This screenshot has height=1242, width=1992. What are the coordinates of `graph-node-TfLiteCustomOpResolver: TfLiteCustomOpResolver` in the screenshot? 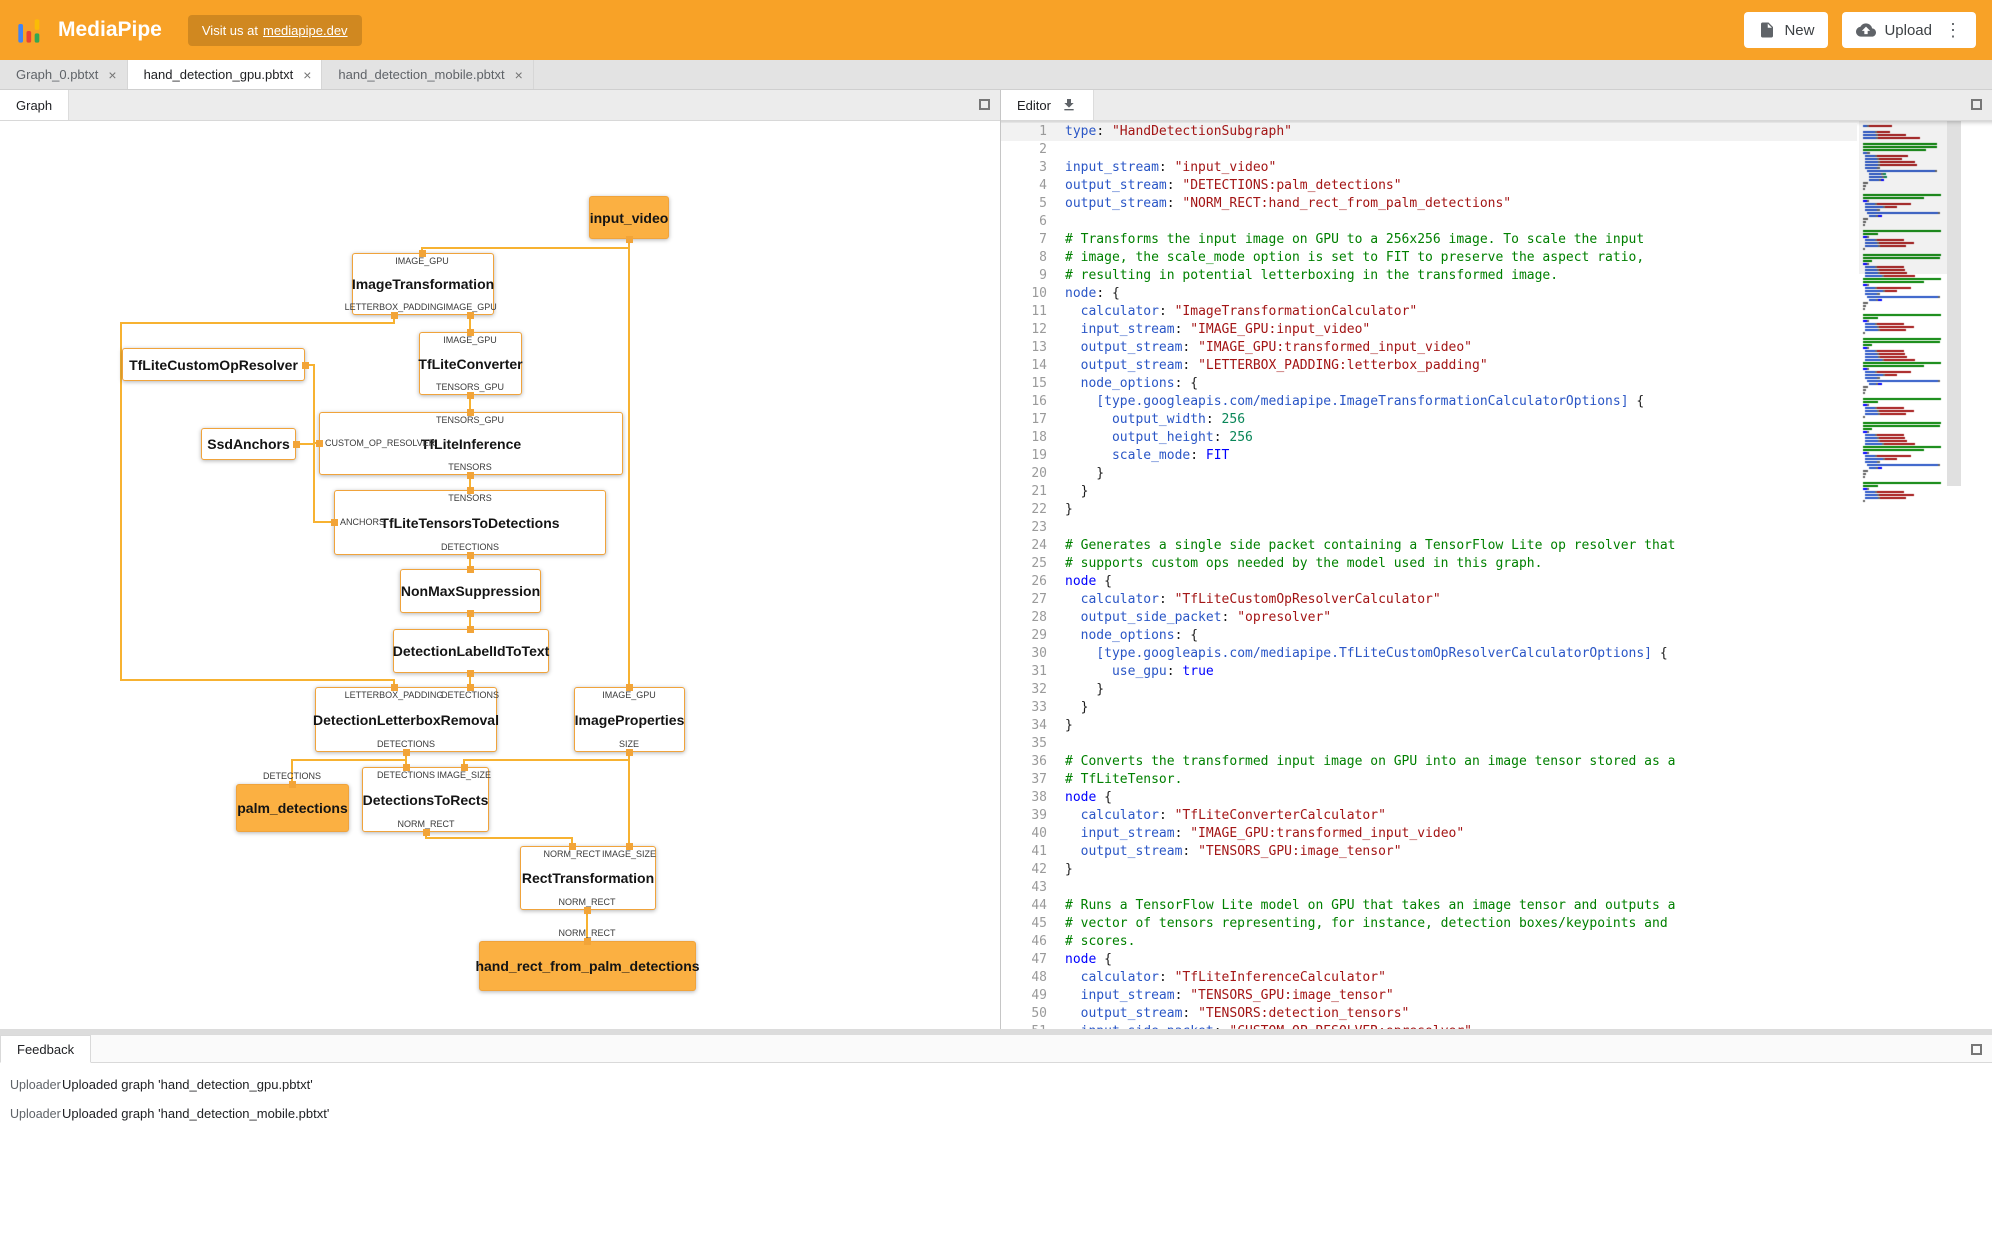 It's located at (213, 364).